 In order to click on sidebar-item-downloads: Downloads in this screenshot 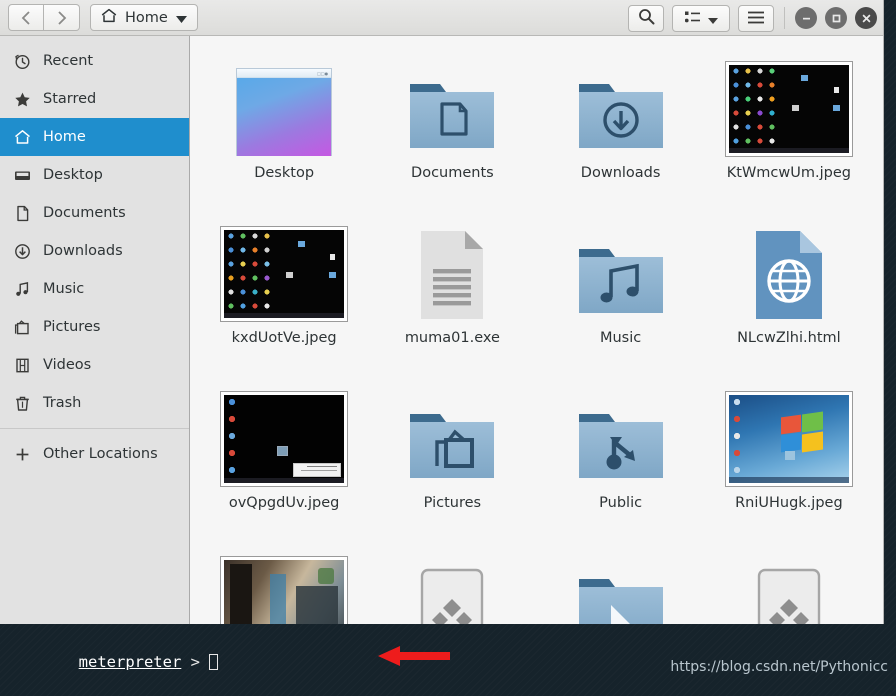, I will do `click(94, 251)`.